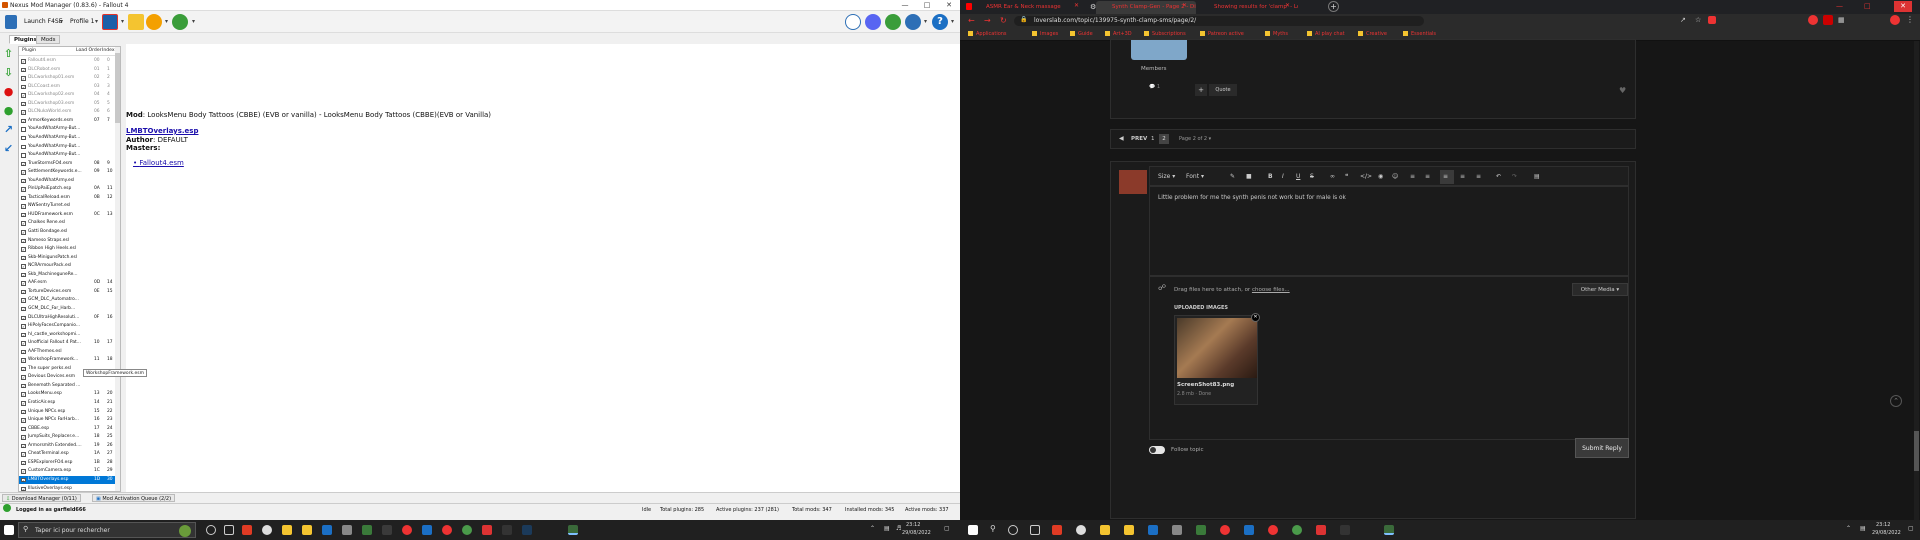 This screenshot has height=540, width=1920. Describe the element at coordinates (1445, 176) in the screenshot. I see `align-left-icon: ≡` at that location.